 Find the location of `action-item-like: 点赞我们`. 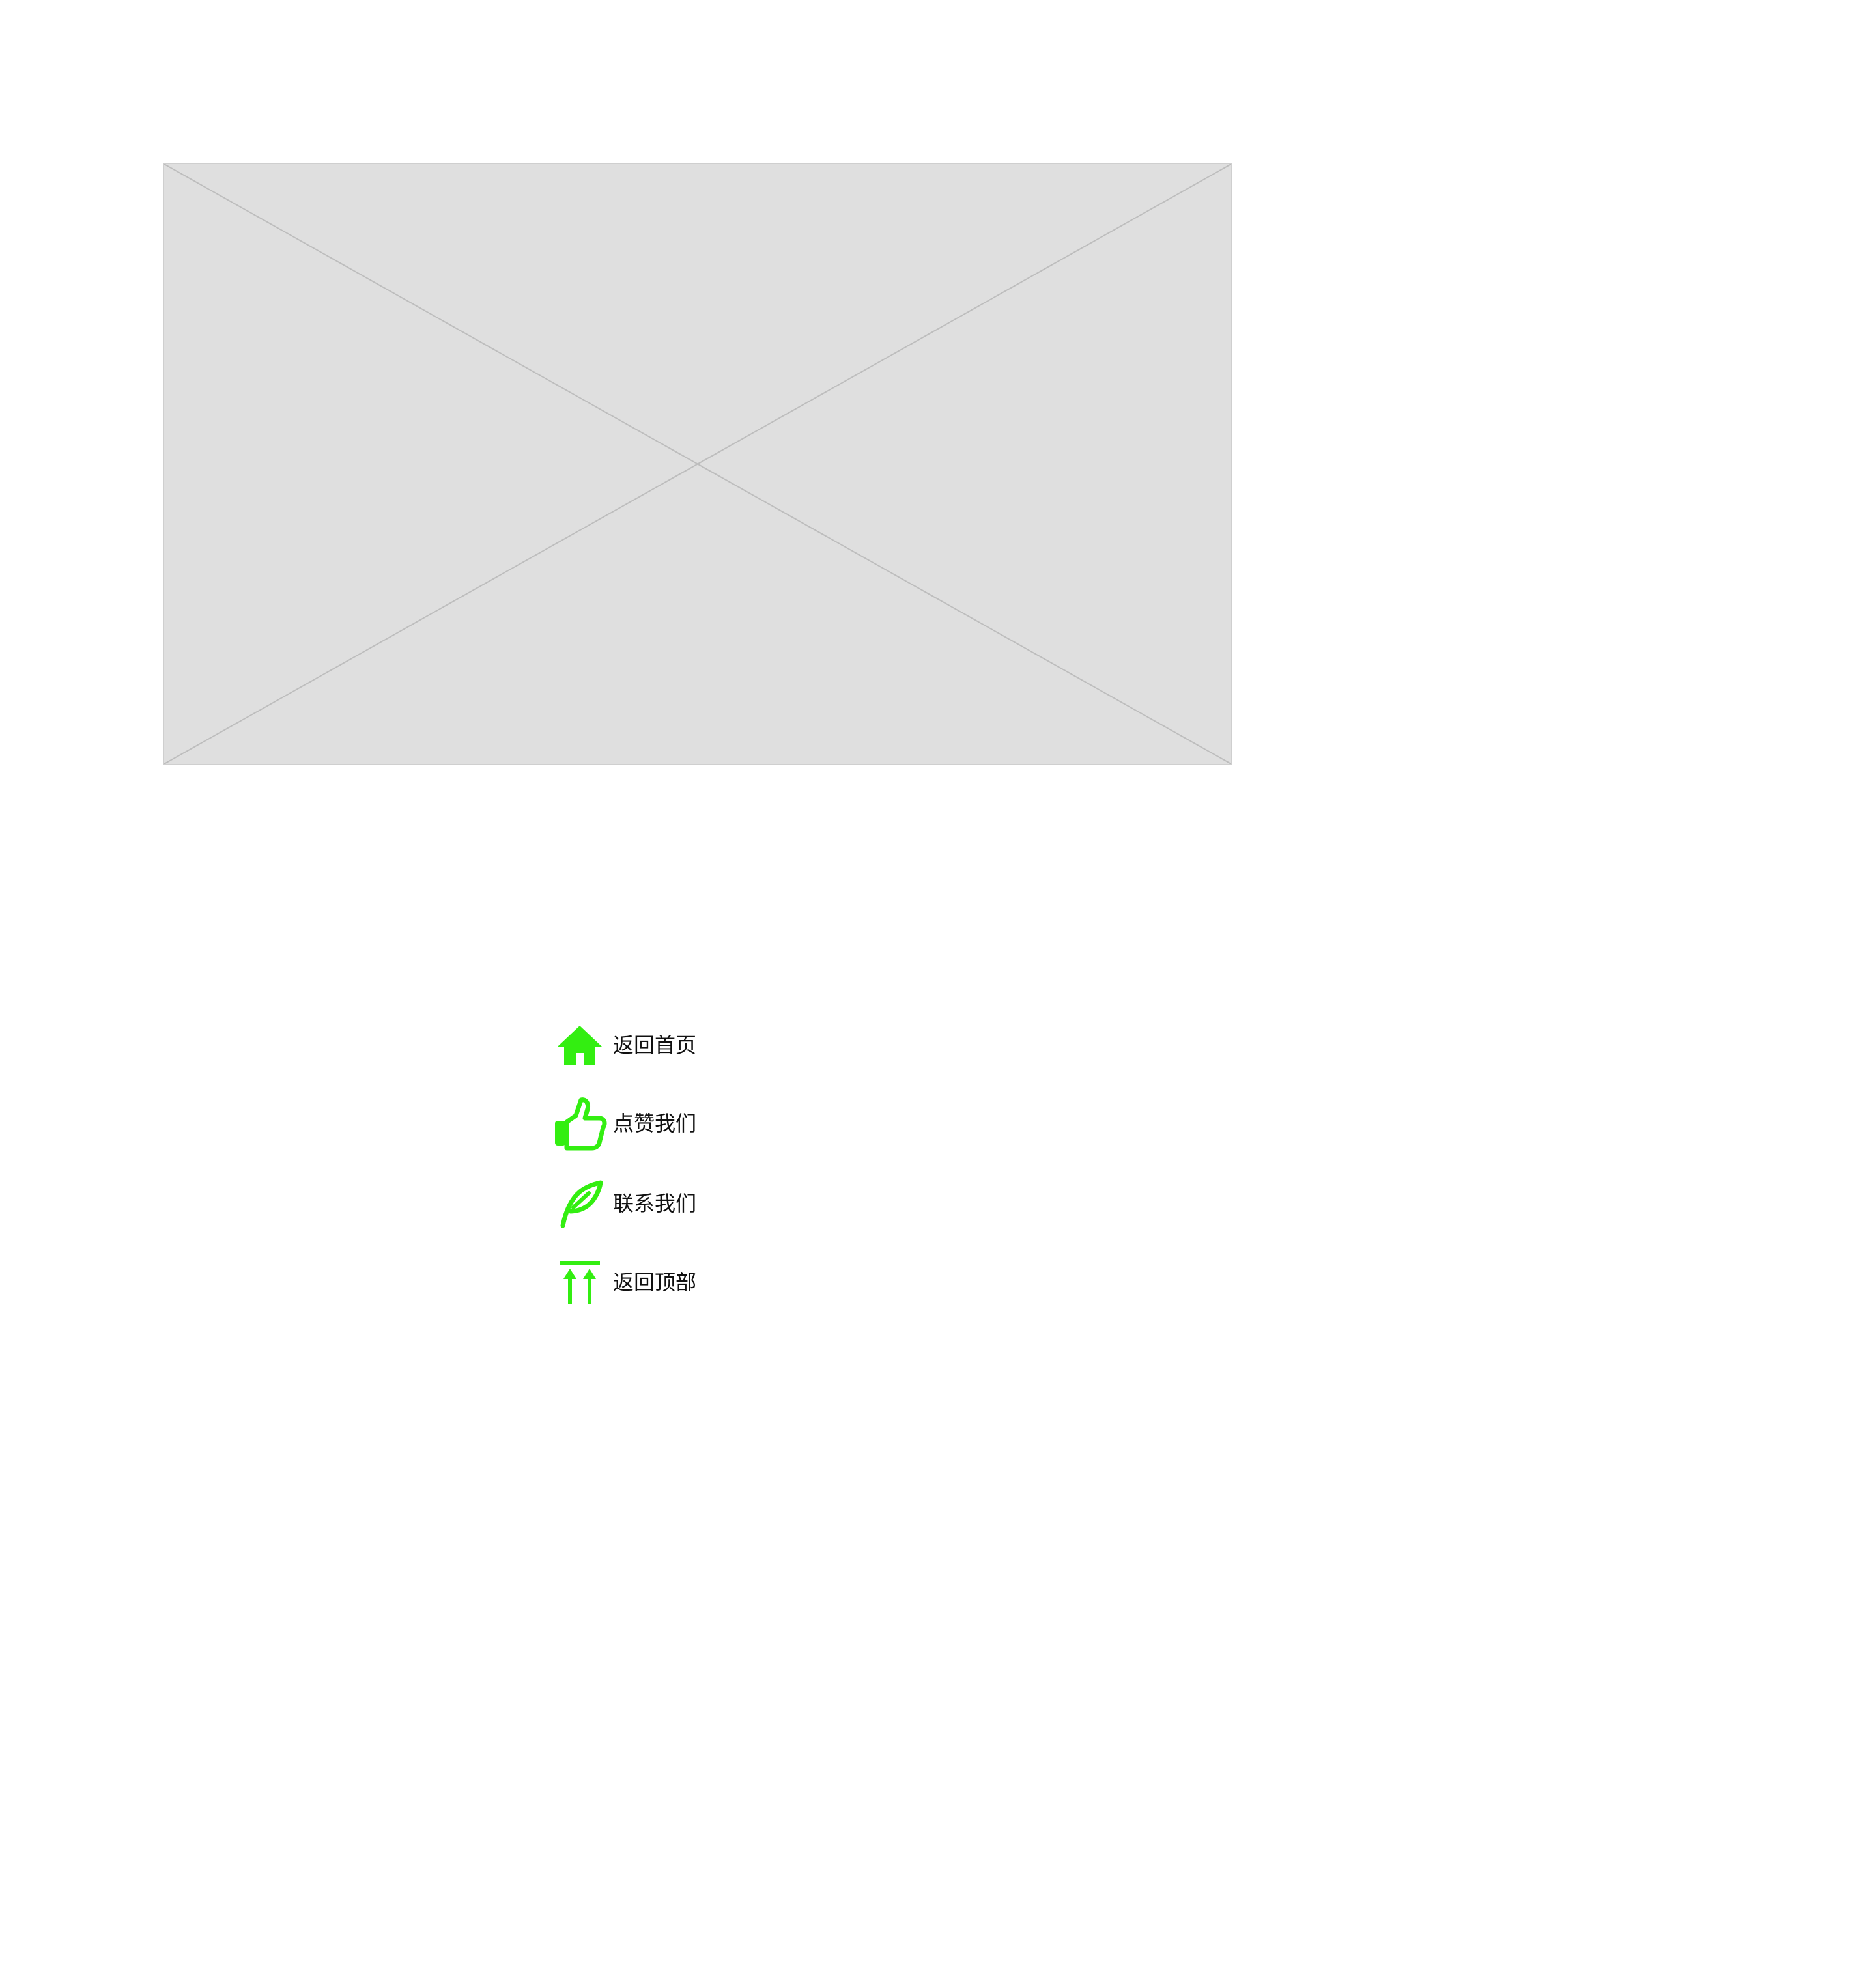

action-item-like: 点赞我们 is located at coordinates (720, 1123).